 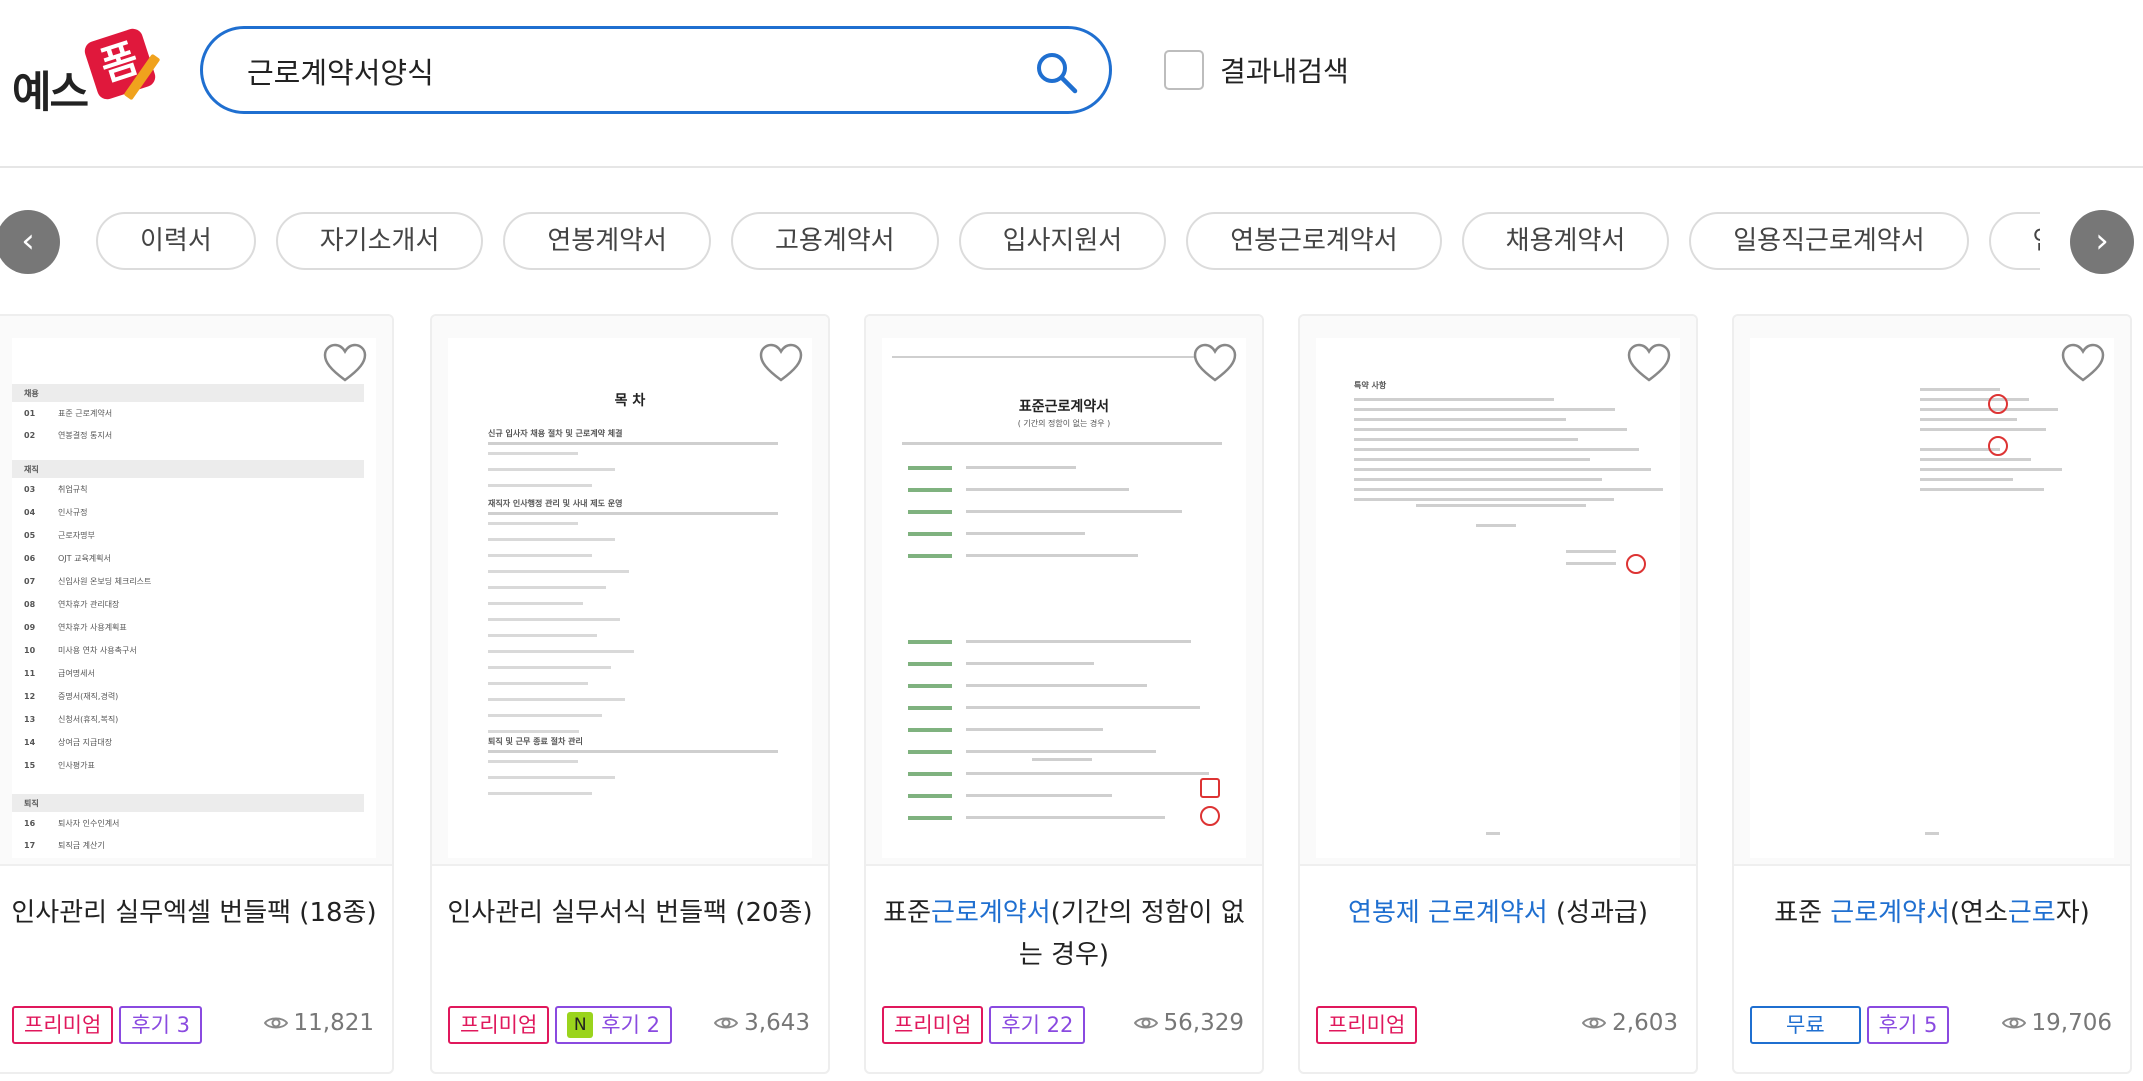 What do you see at coordinates (1256, 70) in the screenshot?
I see `search-within-results: 결과내검색` at bounding box center [1256, 70].